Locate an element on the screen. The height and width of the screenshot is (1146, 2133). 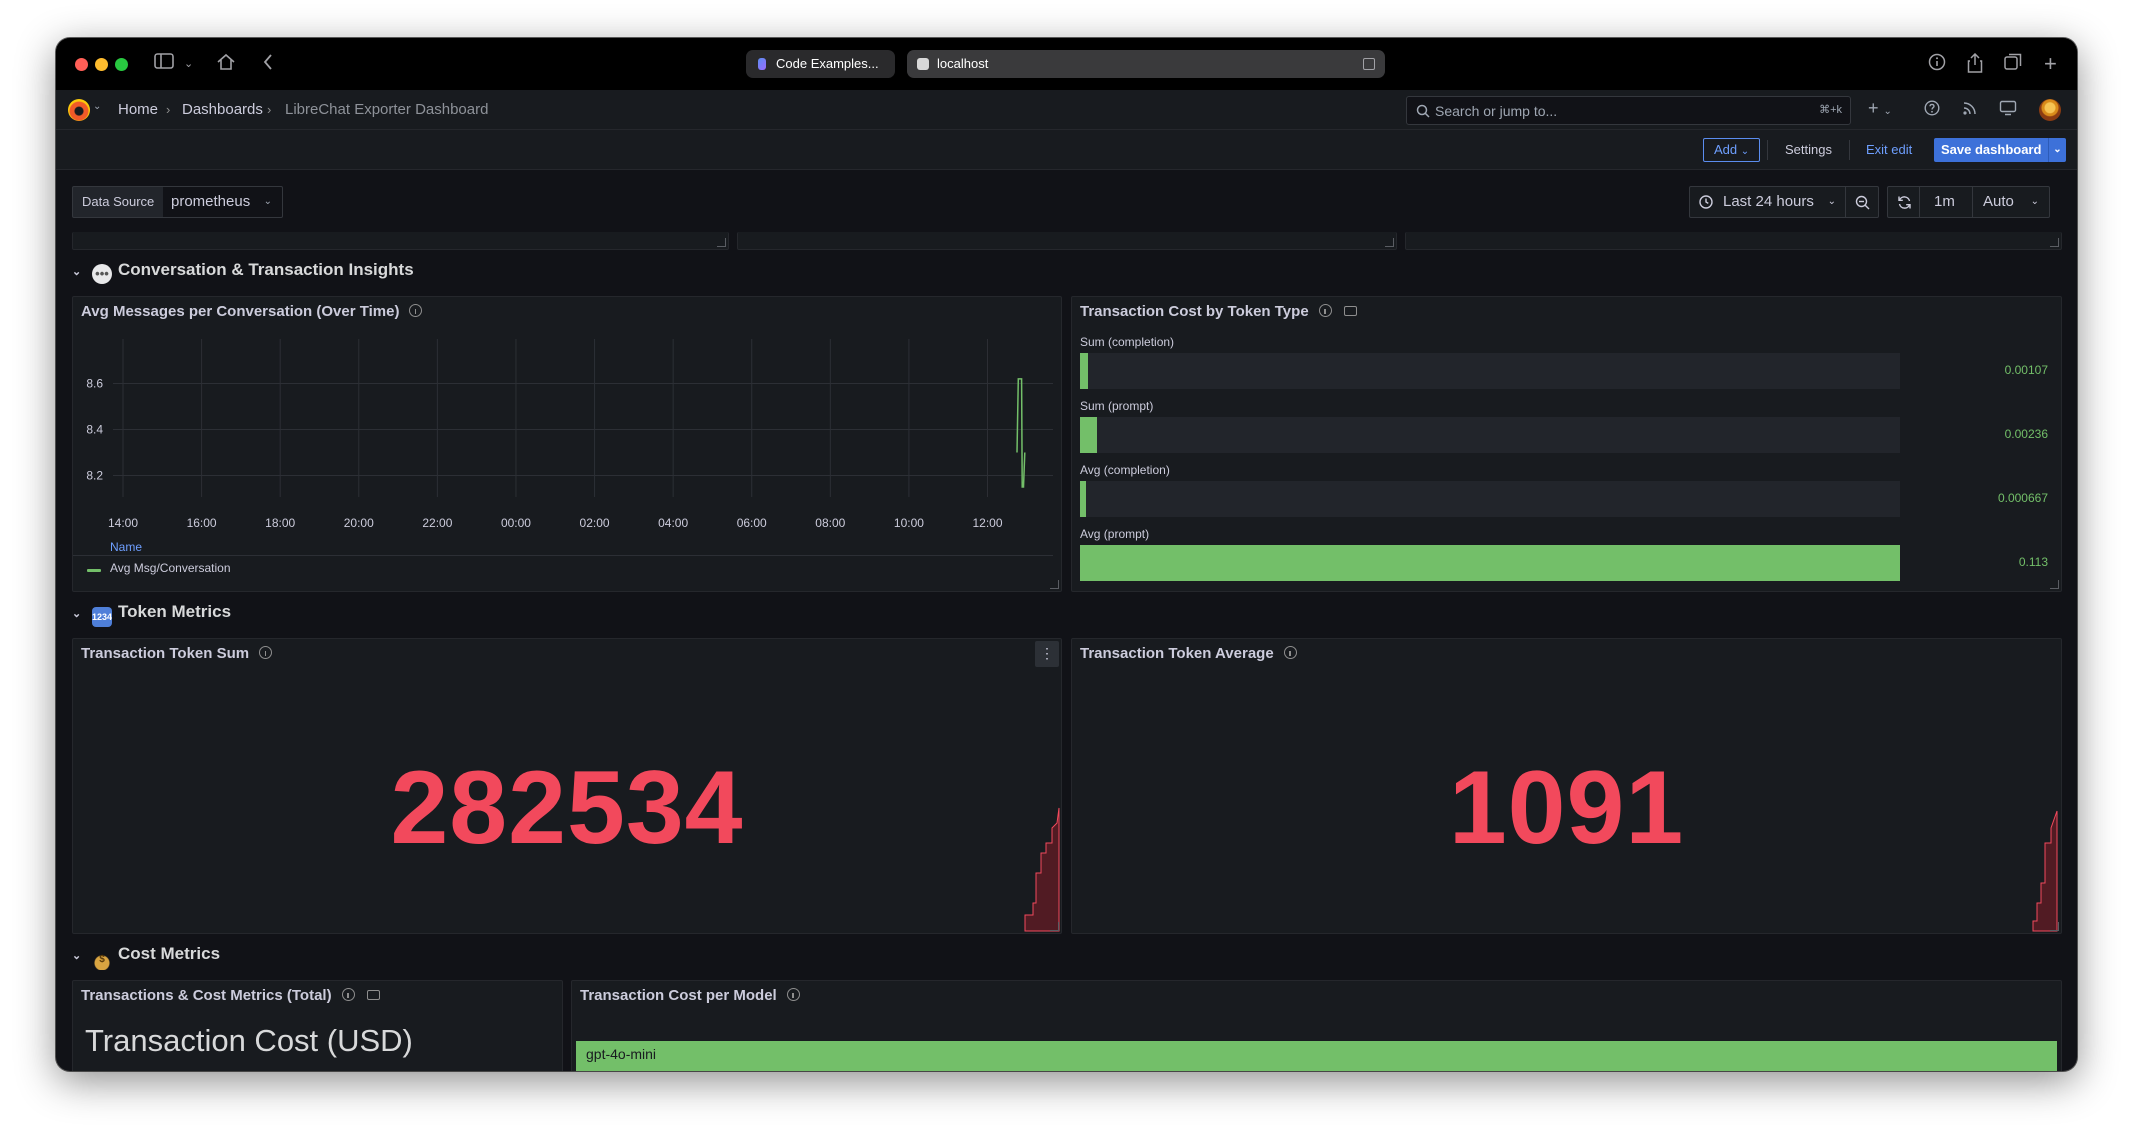
grafana-logo-icon is located at coordinates (79, 110).